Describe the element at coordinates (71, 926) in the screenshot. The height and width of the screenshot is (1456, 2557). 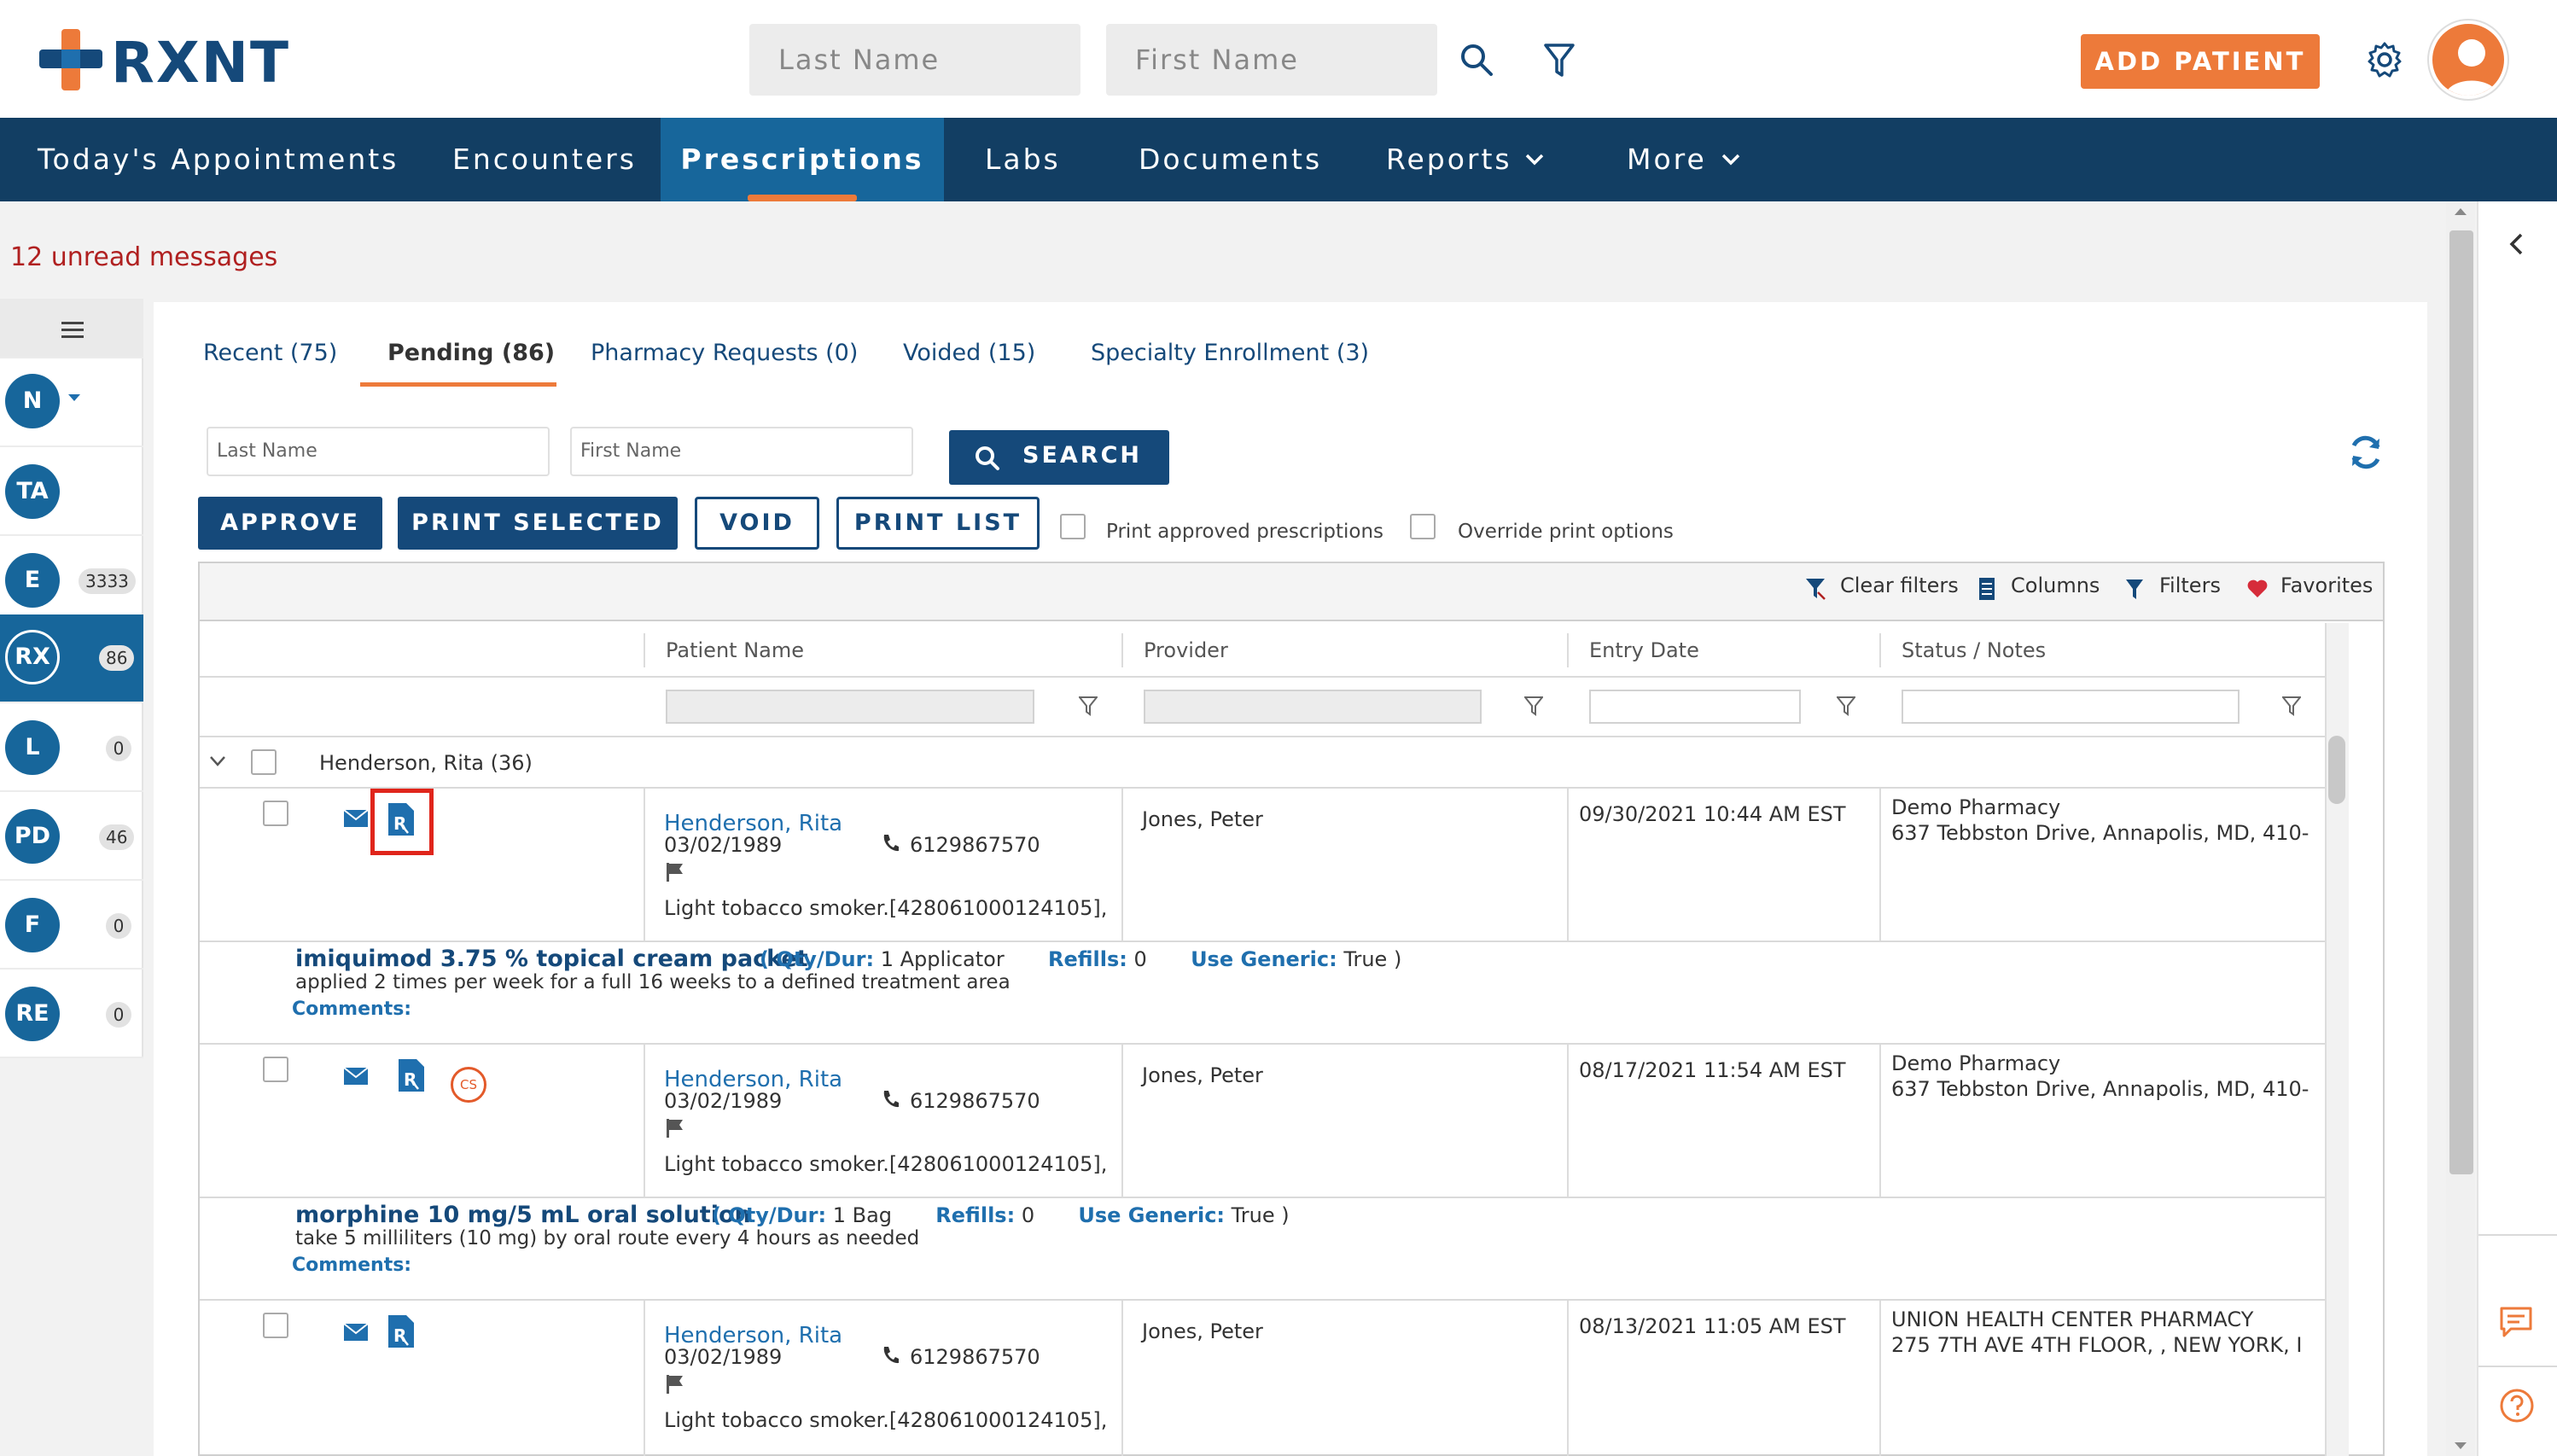
I see `rail-item-f: F 0` at that location.